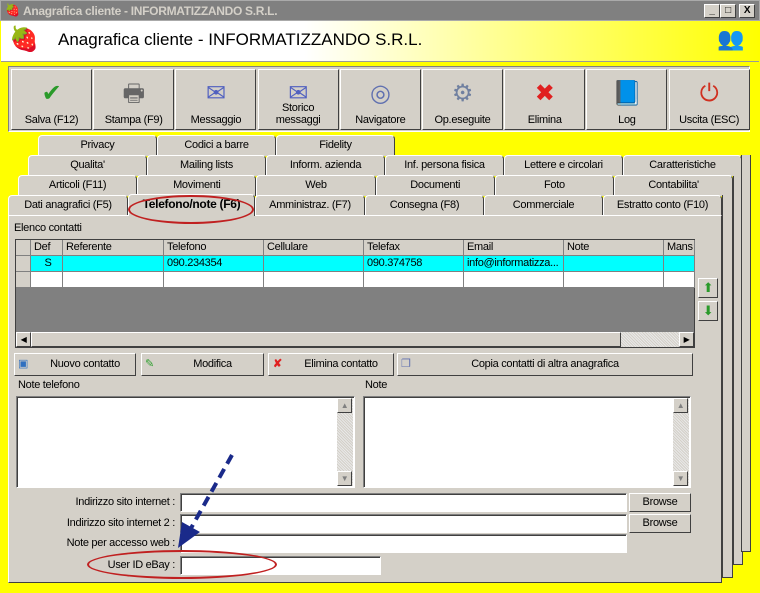 This screenshot has height=593, width=760. Describe the element at coordinates (206, 501) in the screenshot. I see `annotation-arrow-icon` at that location.